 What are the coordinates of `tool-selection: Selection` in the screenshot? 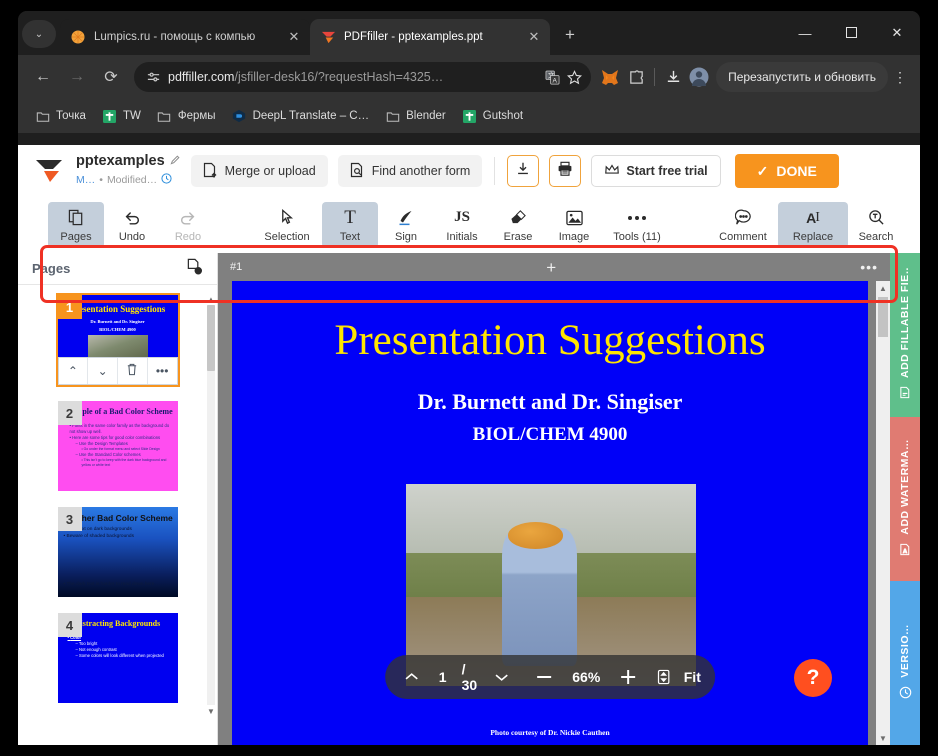 It's located at (287, 225).